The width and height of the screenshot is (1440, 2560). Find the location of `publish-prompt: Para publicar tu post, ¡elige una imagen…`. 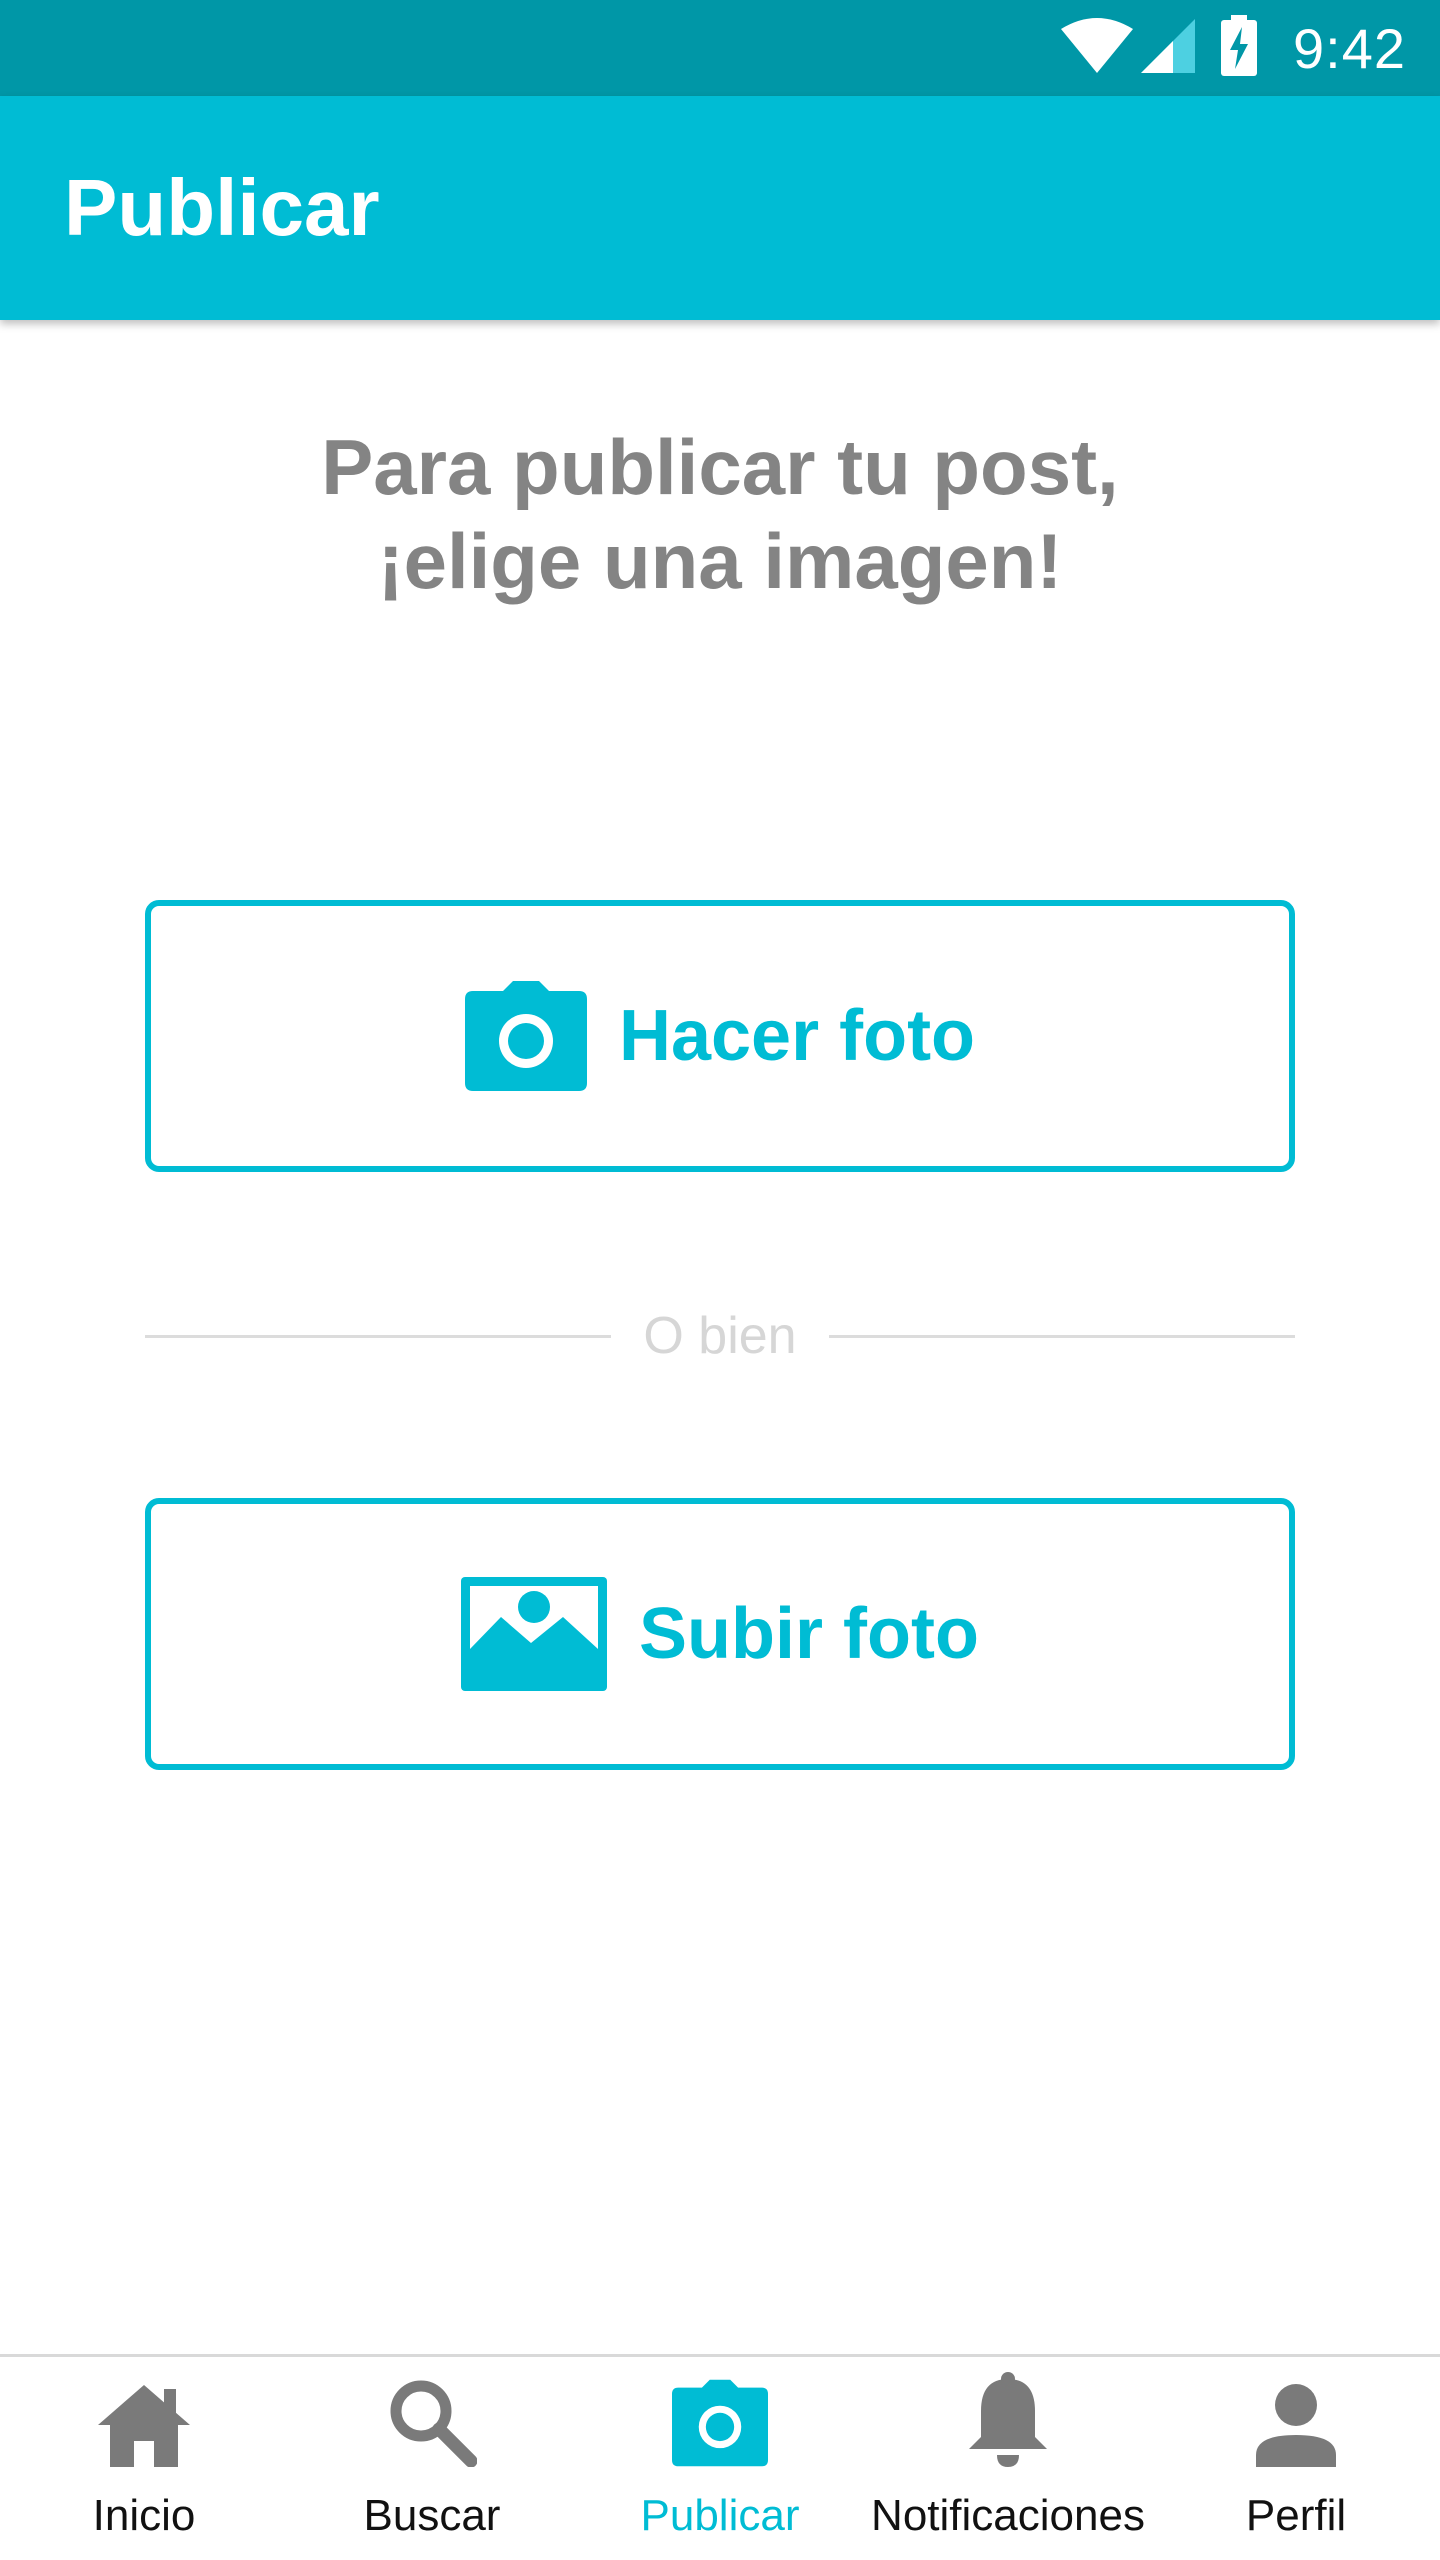

publish-prompt: Para publicar tu post, ¡elige una imagen… is located at coordinates (720, 514).